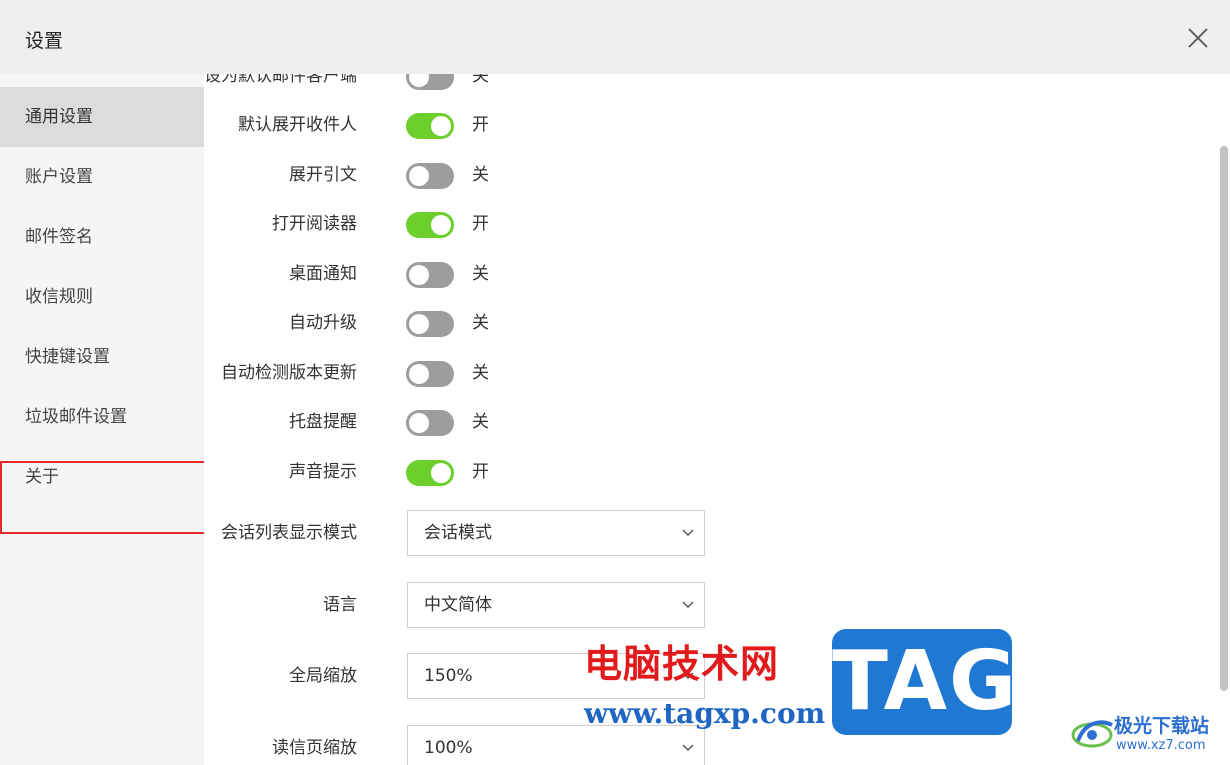  Describe the element at coordinates (102, 297) in the screenshot. I see `sidebar-item-rules: 收信规则` at that location.